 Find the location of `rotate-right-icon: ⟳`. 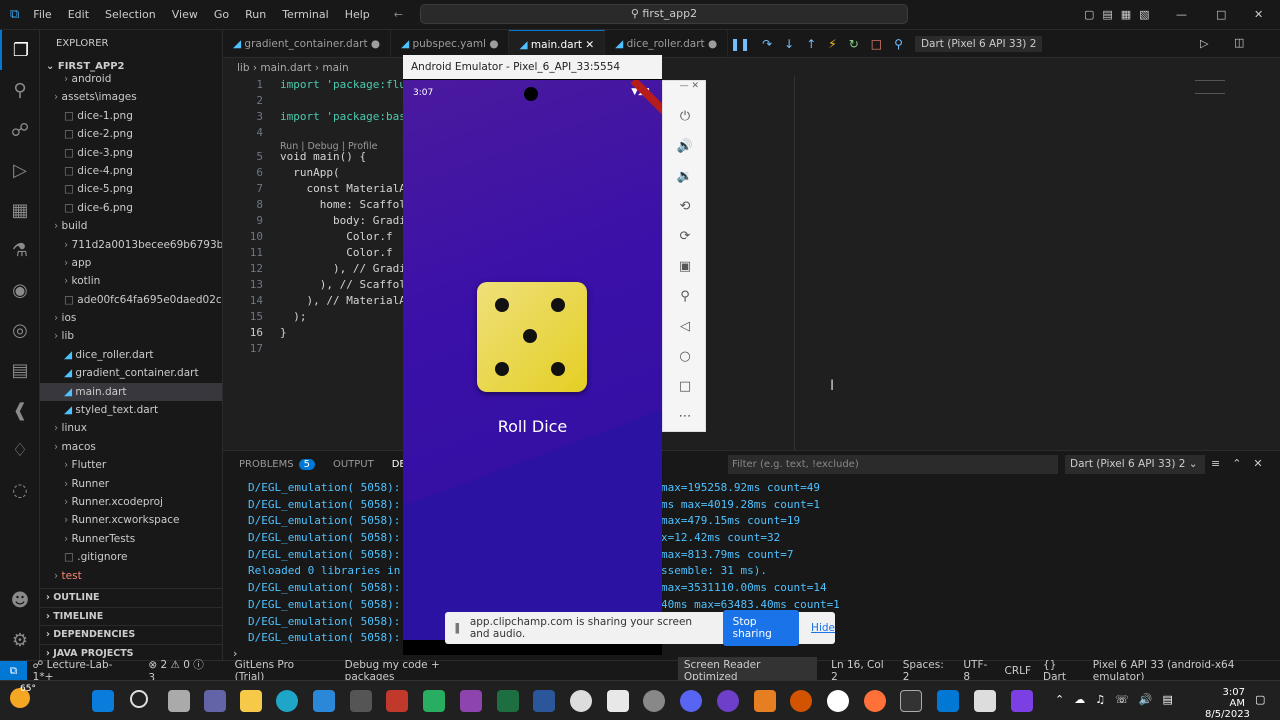

rotate-right-icon: ⟳ is located at coordinates (685, 236).